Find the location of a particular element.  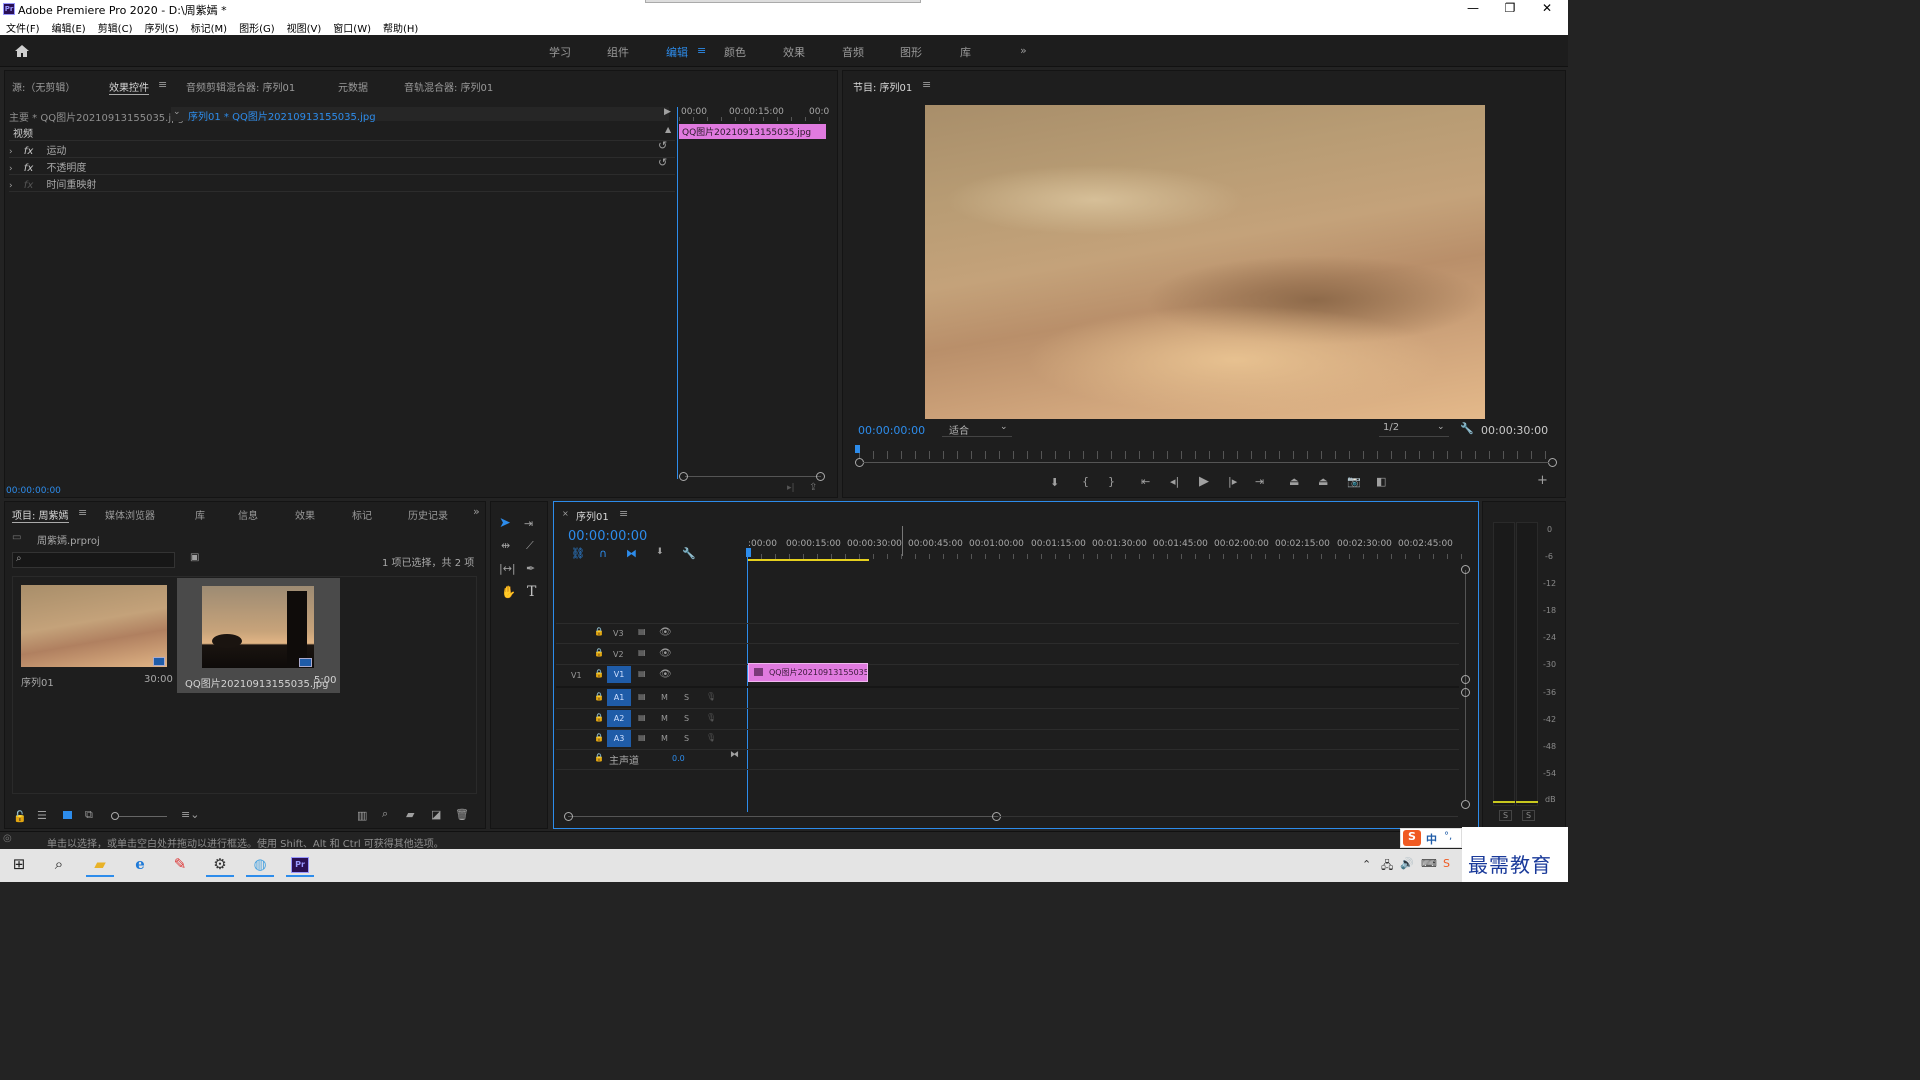

icon-view-icon is located at coordinates (67, 815).